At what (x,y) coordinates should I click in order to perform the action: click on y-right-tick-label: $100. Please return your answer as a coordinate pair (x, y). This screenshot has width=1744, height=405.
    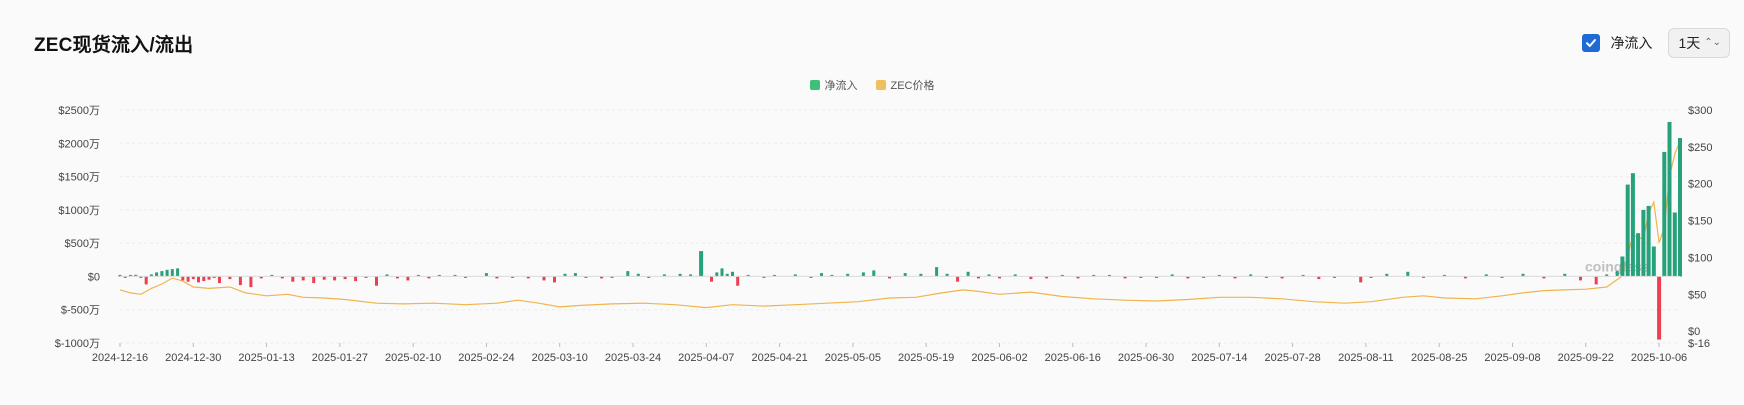
    Looking at the image, I should click on (1700, 258).